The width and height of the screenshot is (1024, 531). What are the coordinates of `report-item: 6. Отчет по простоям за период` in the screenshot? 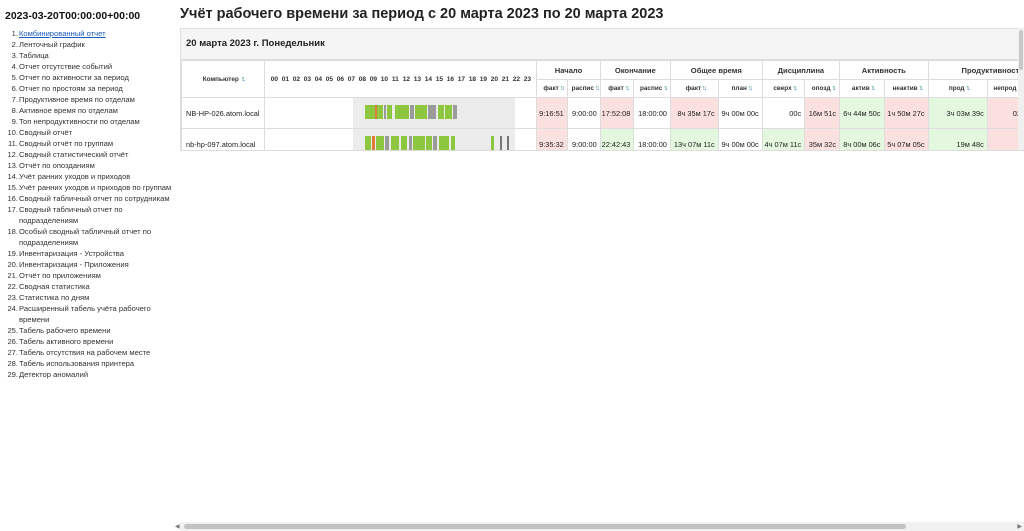 It's located at (86, 88).